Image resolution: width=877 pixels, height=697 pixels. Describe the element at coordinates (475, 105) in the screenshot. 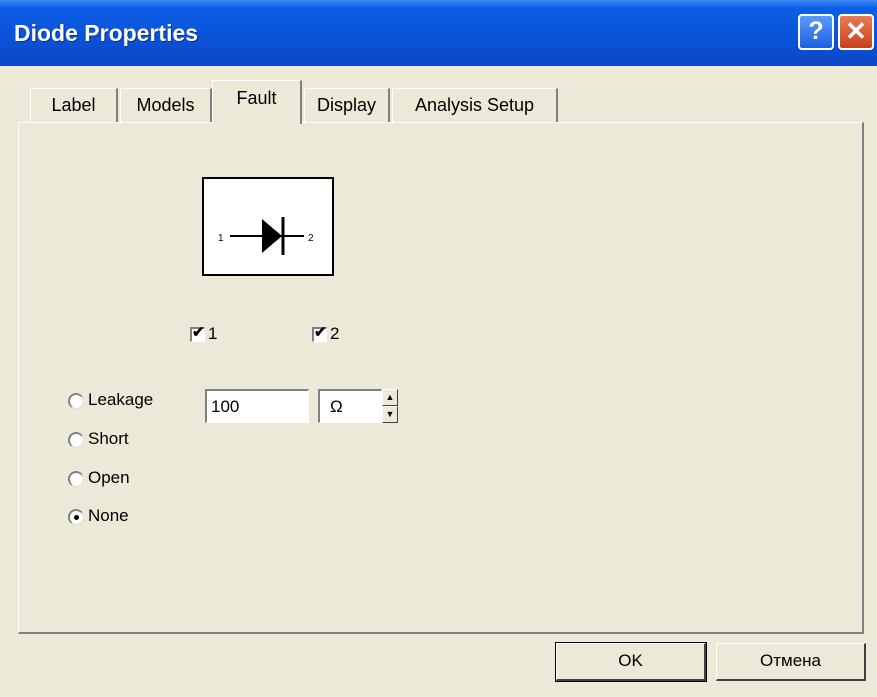

I see `tab-analysis-setup: Analysis Setup` at that location.